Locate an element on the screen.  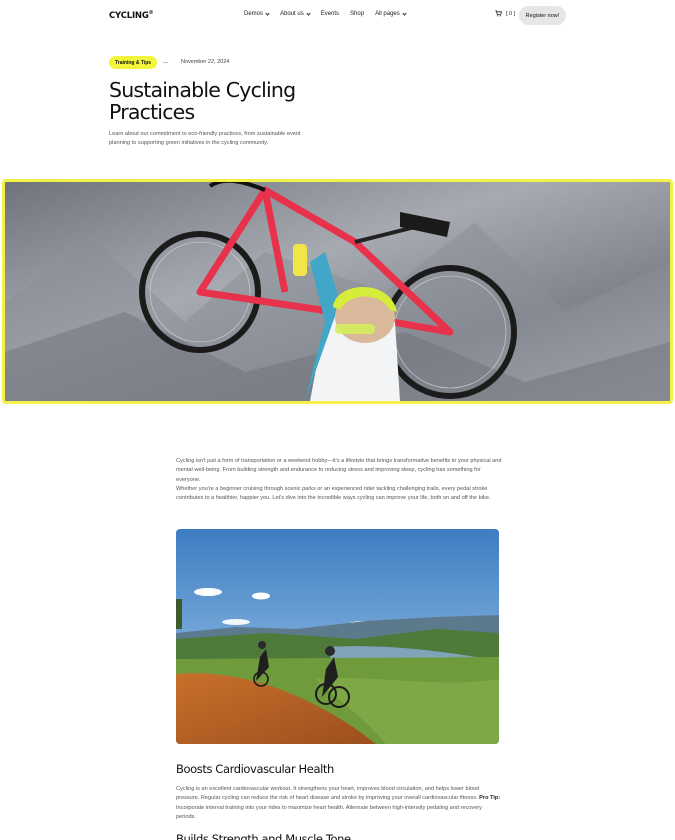
cart-button: [ 0 ] is located at coordinates (505, 13).